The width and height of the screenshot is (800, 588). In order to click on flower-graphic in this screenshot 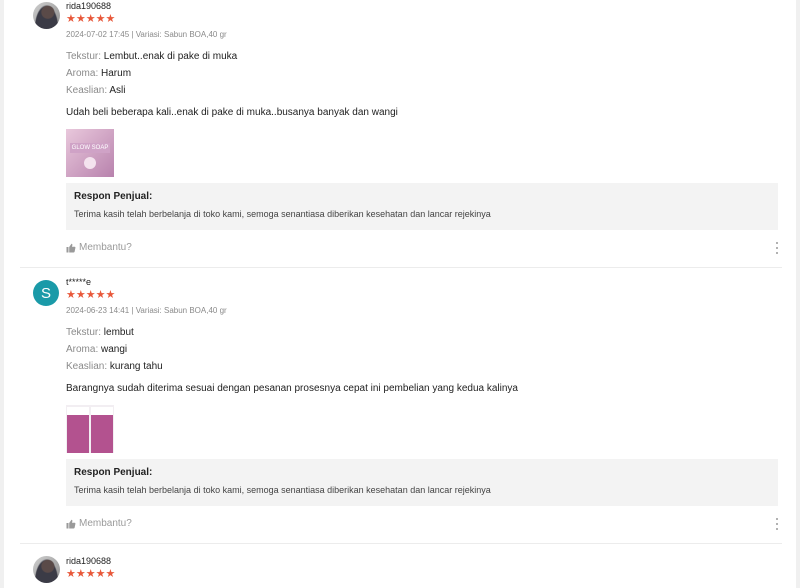, I will do `click(90, 163)`.